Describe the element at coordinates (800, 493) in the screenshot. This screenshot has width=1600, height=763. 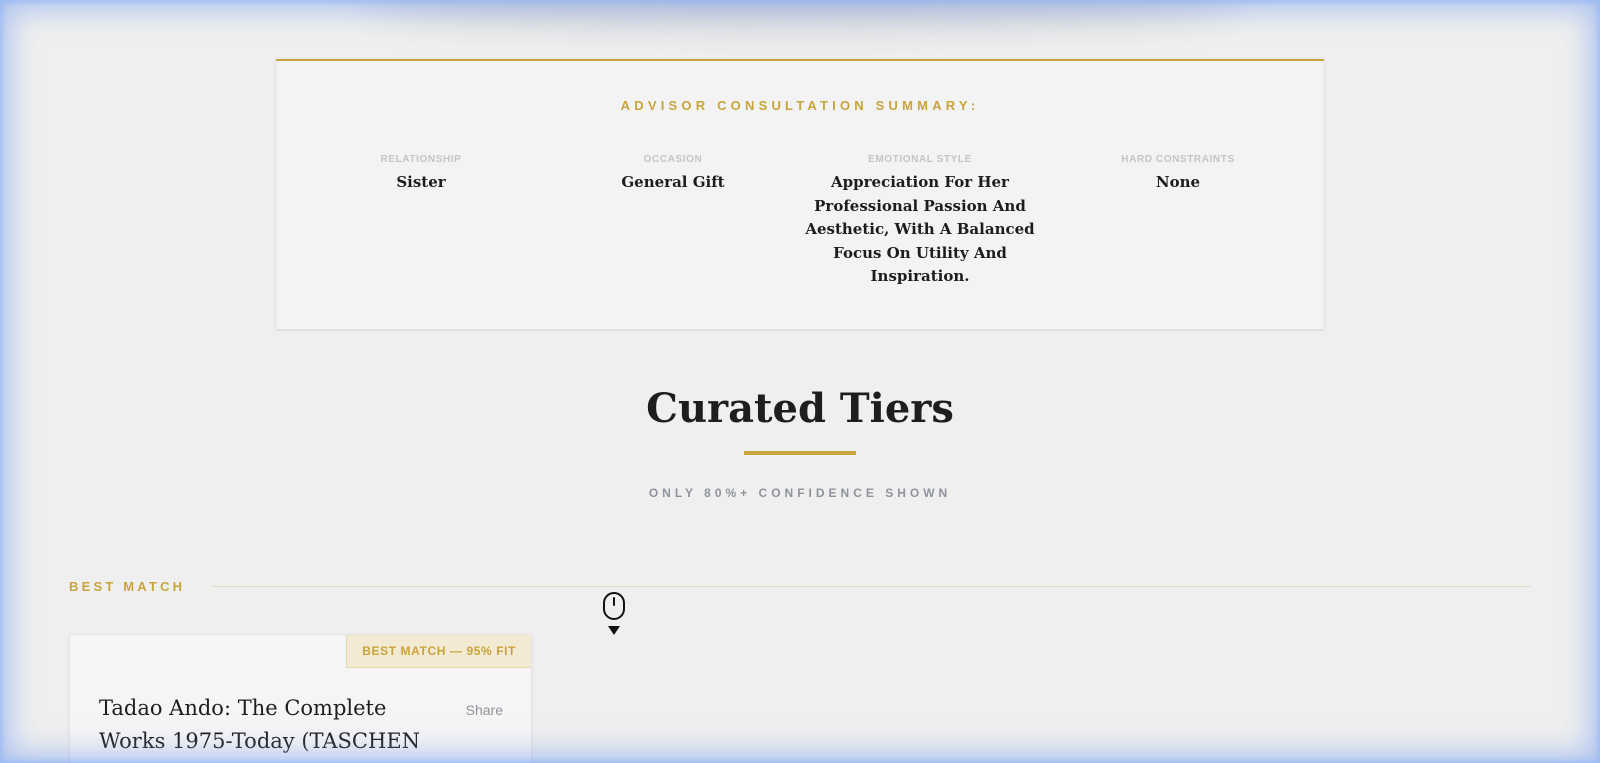
I see `confidence-subtitle: ONLY 80%+ CONFIDENCE SHOWN` at that location.